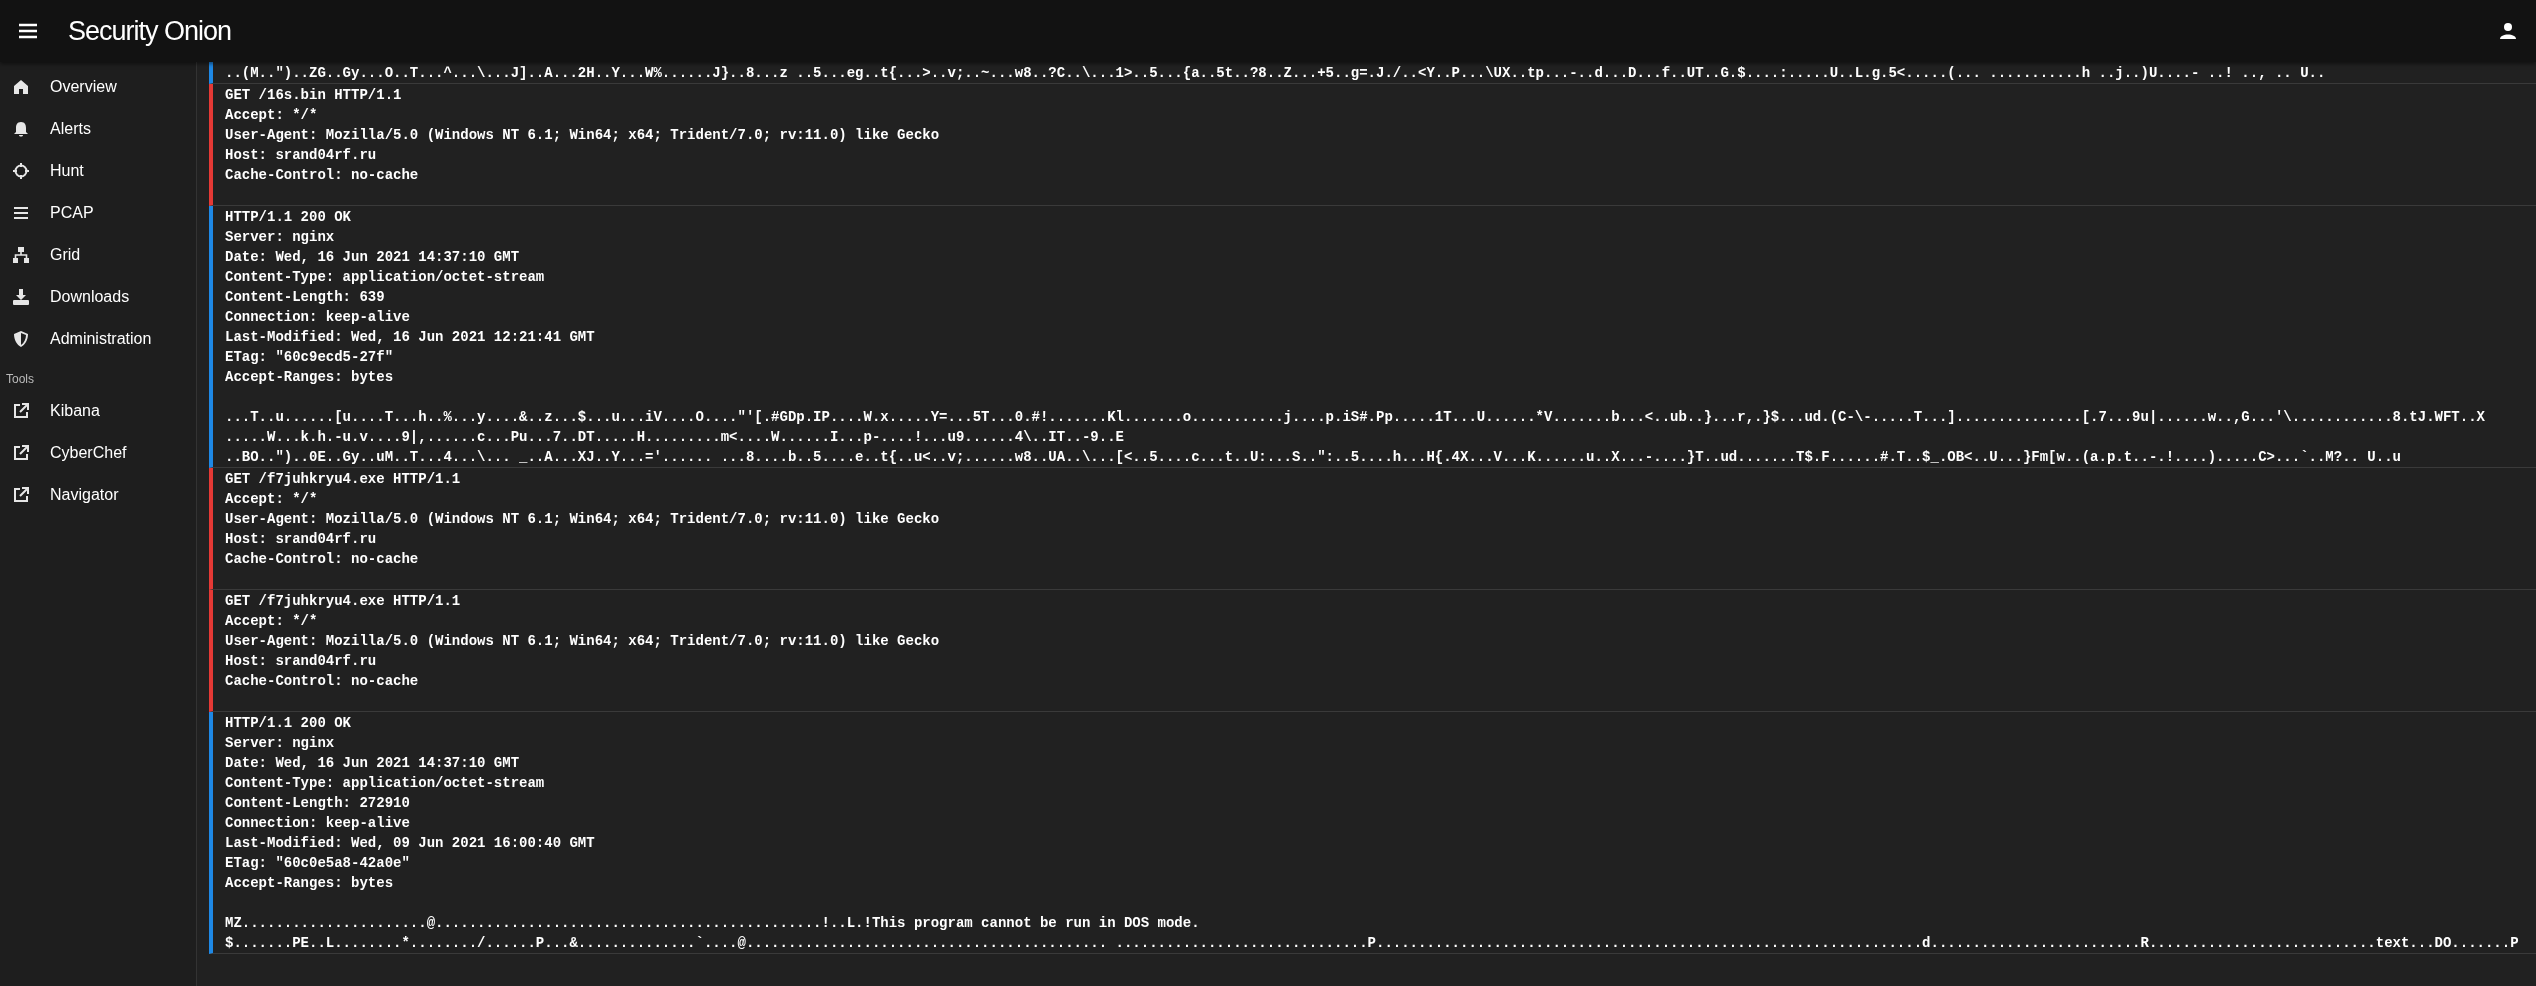  Describe the element at coordinates (98, 339) in the screenshot. I see `sidebar-item: Administration` at that location.